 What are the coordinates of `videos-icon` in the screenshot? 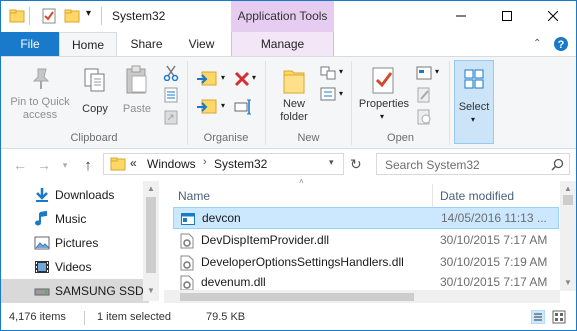 It's located at (42, 267).